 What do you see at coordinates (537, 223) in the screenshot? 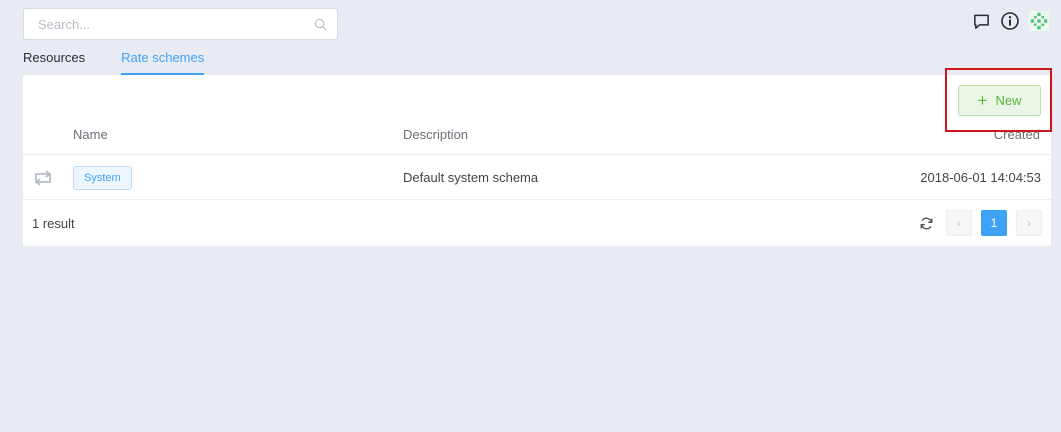
I see `table-footer: 1 result ‹ 1 ›` at bounding box center [537, 223].